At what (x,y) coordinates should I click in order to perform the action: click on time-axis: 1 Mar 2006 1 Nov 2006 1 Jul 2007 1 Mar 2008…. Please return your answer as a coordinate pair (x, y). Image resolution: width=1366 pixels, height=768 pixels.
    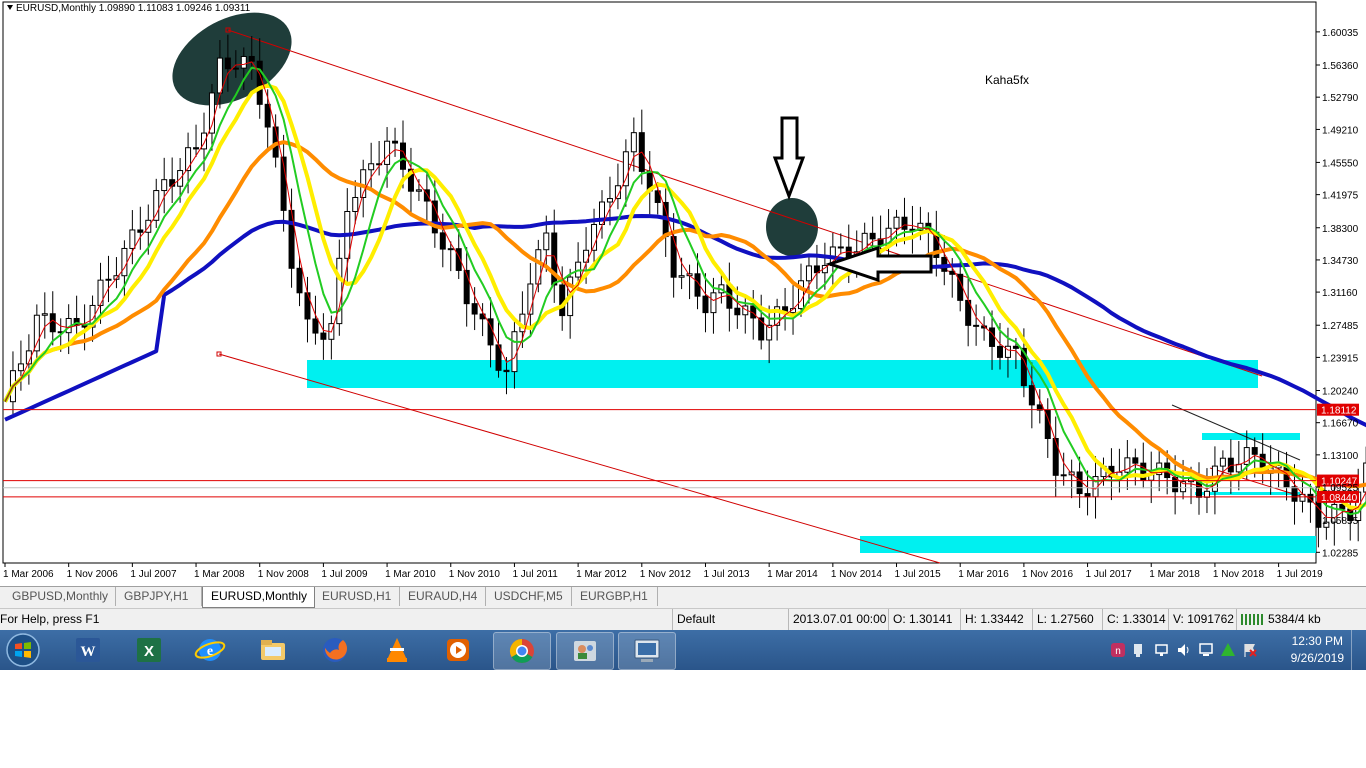
    Looking at the image, I should click on (663, 571).